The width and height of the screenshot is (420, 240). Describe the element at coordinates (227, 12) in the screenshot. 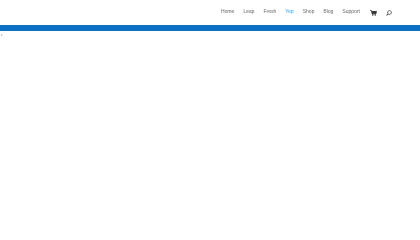

I see `nav-home: Home` at that location.